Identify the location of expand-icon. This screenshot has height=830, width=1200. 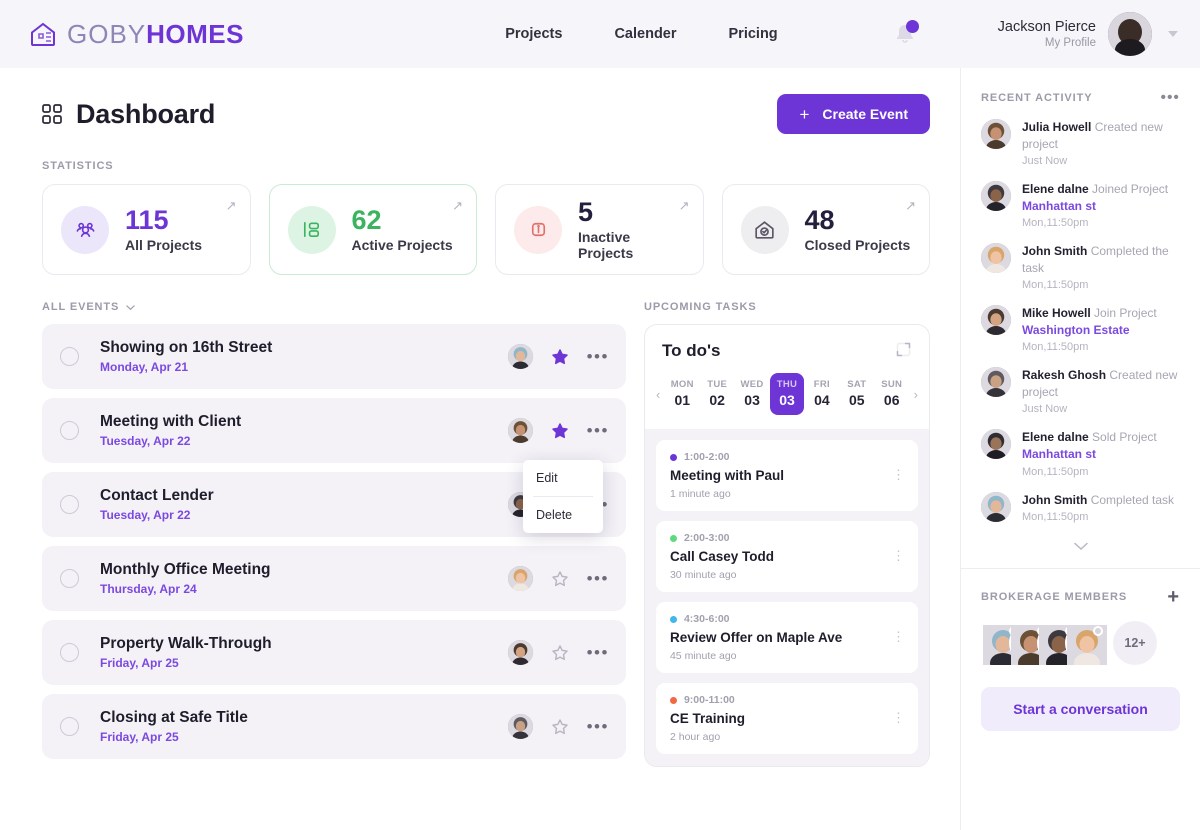
(903, 349).